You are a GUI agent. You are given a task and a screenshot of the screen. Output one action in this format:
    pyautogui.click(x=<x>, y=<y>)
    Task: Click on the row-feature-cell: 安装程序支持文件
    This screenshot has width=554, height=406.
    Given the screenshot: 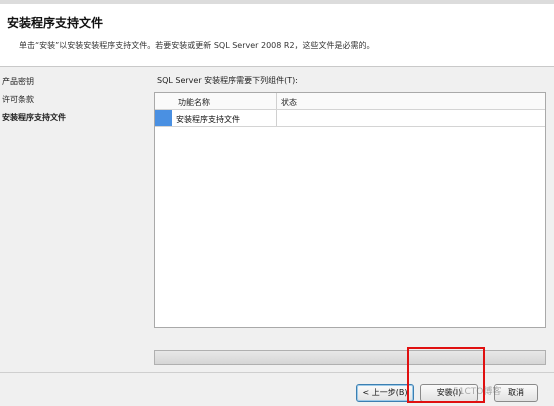 What is the action you would take?
    pyautogui.click(x=208, y=119)
    